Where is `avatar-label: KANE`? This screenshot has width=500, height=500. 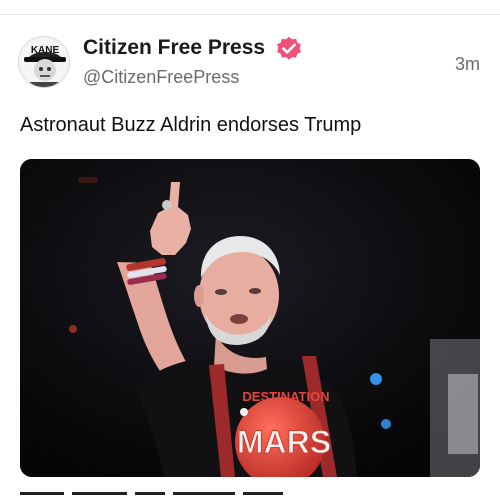 avatar-label: KANE is located at coordinates (45, 50).